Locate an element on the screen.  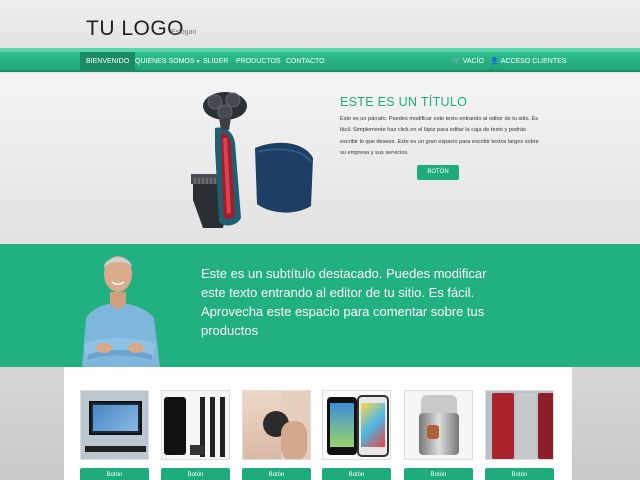
hero-button: Botón is located at coordinates (438, 172).